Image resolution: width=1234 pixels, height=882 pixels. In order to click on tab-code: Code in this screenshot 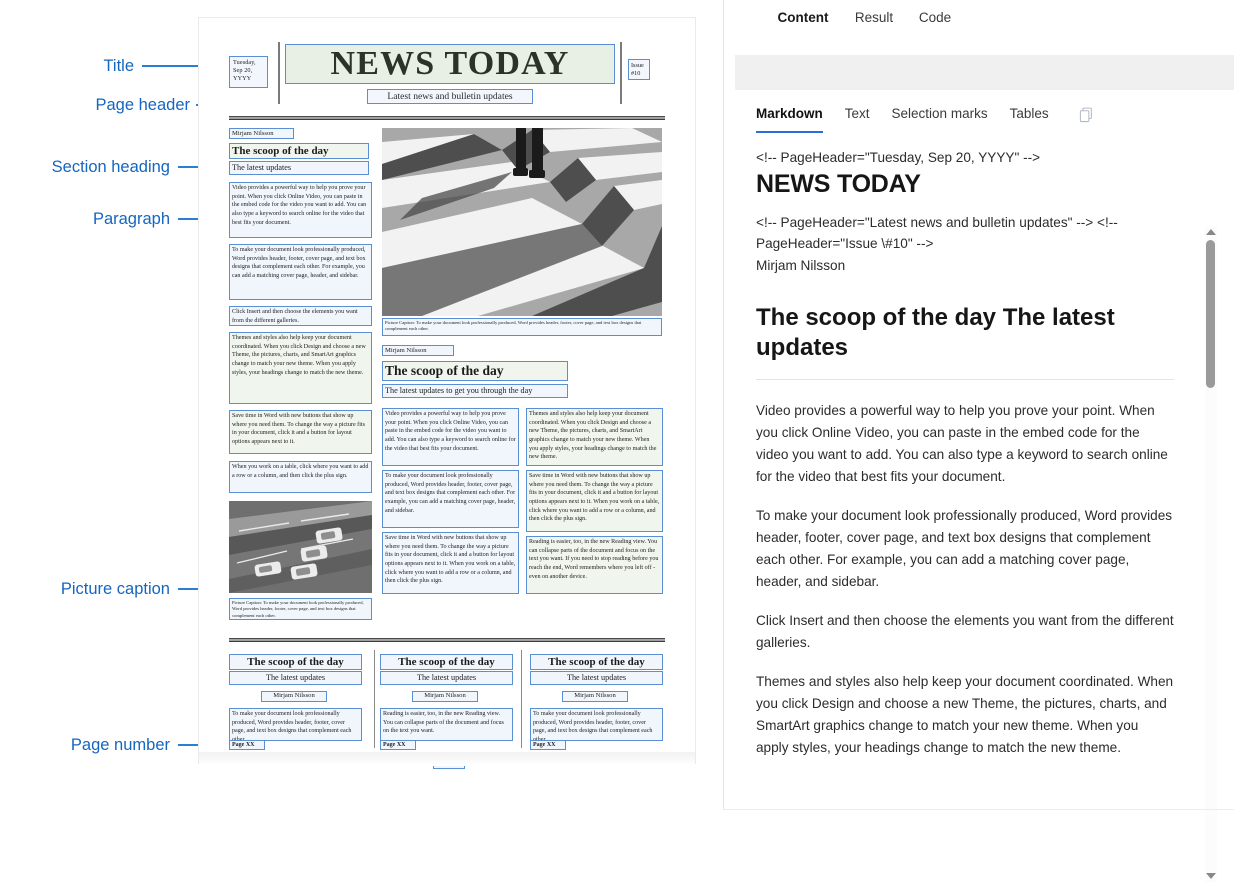, I will do `click(935, 17)`.